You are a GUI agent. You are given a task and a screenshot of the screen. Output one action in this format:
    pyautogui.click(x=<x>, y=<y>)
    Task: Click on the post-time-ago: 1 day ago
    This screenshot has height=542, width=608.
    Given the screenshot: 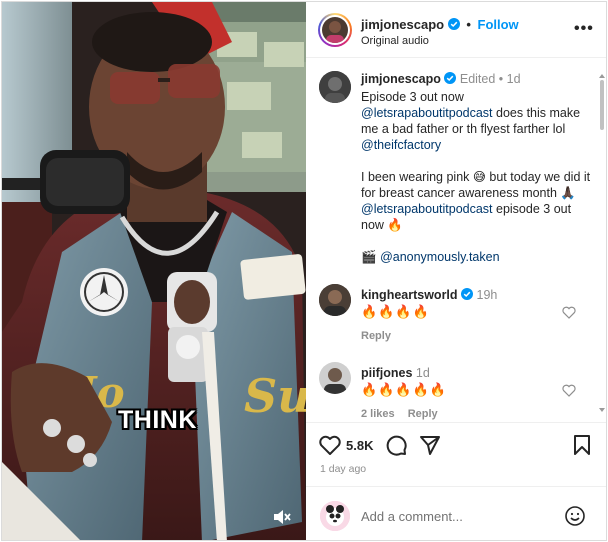 What is the action you would take?
    pyautogui.click(x=343, y=469)
    